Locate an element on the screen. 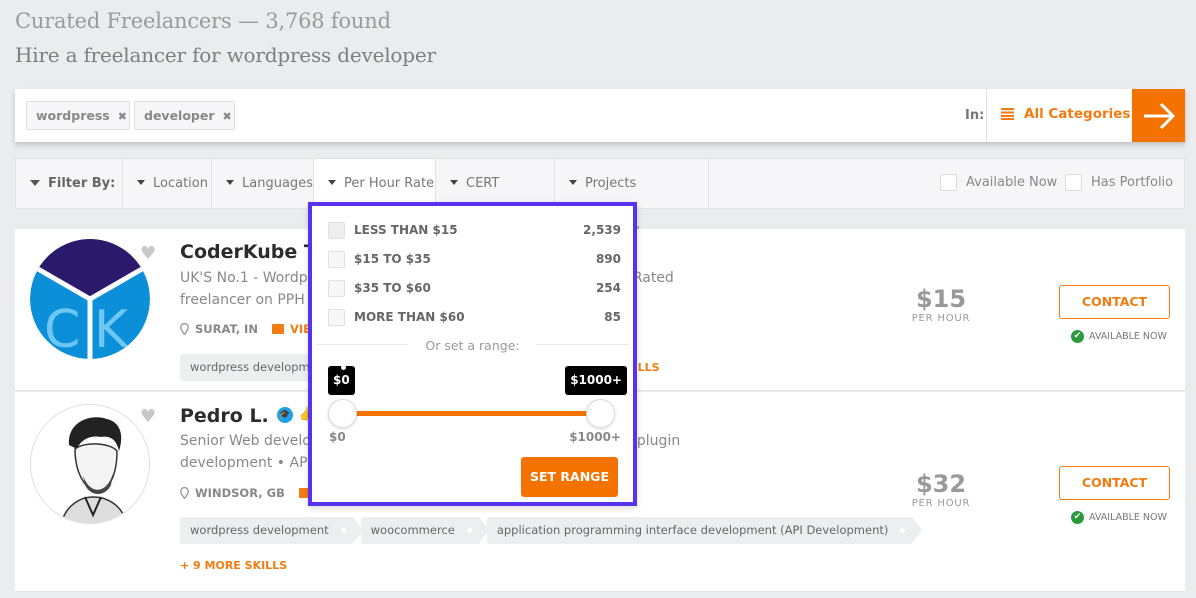 This screenshot has width=1196, height=598. tag-label: developer is located at coordinates (179, 115).